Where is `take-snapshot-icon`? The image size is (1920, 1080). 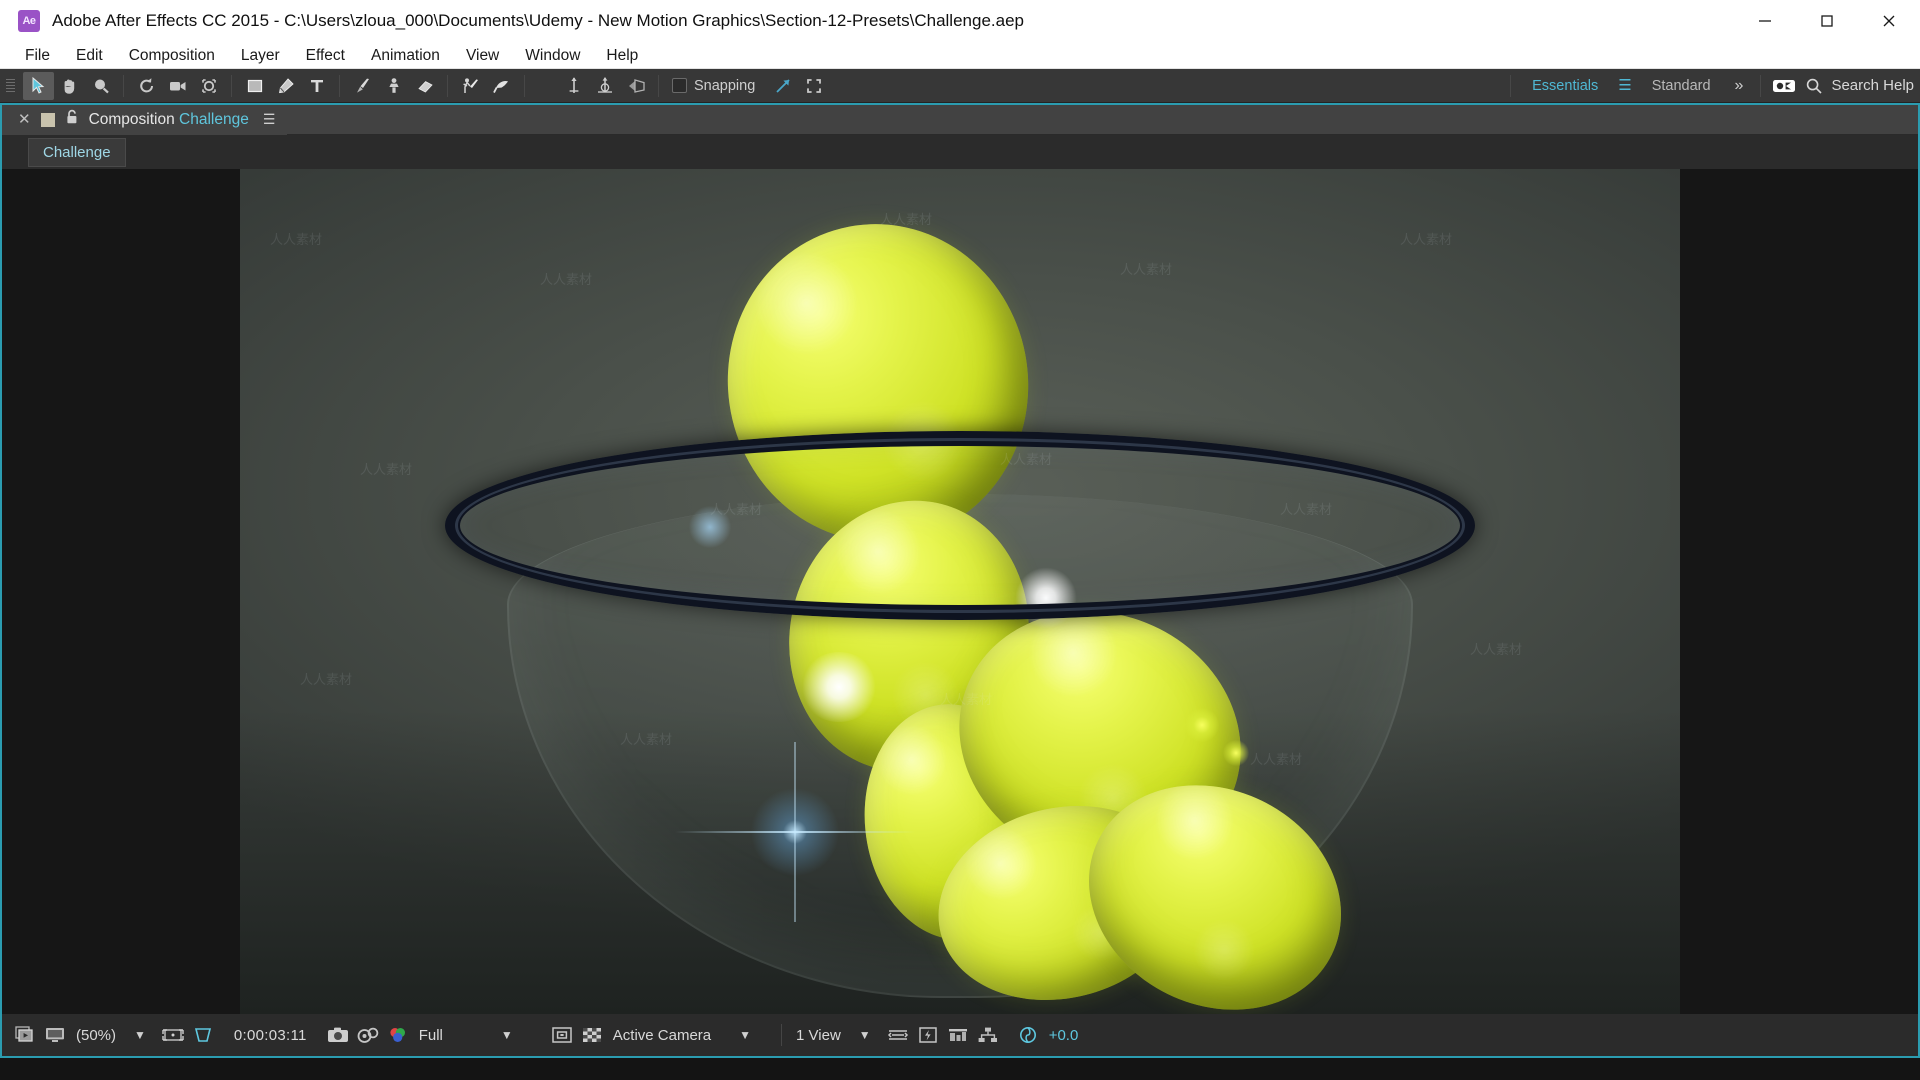
take-snapshot-icon is located at coordinates (338, 1035).